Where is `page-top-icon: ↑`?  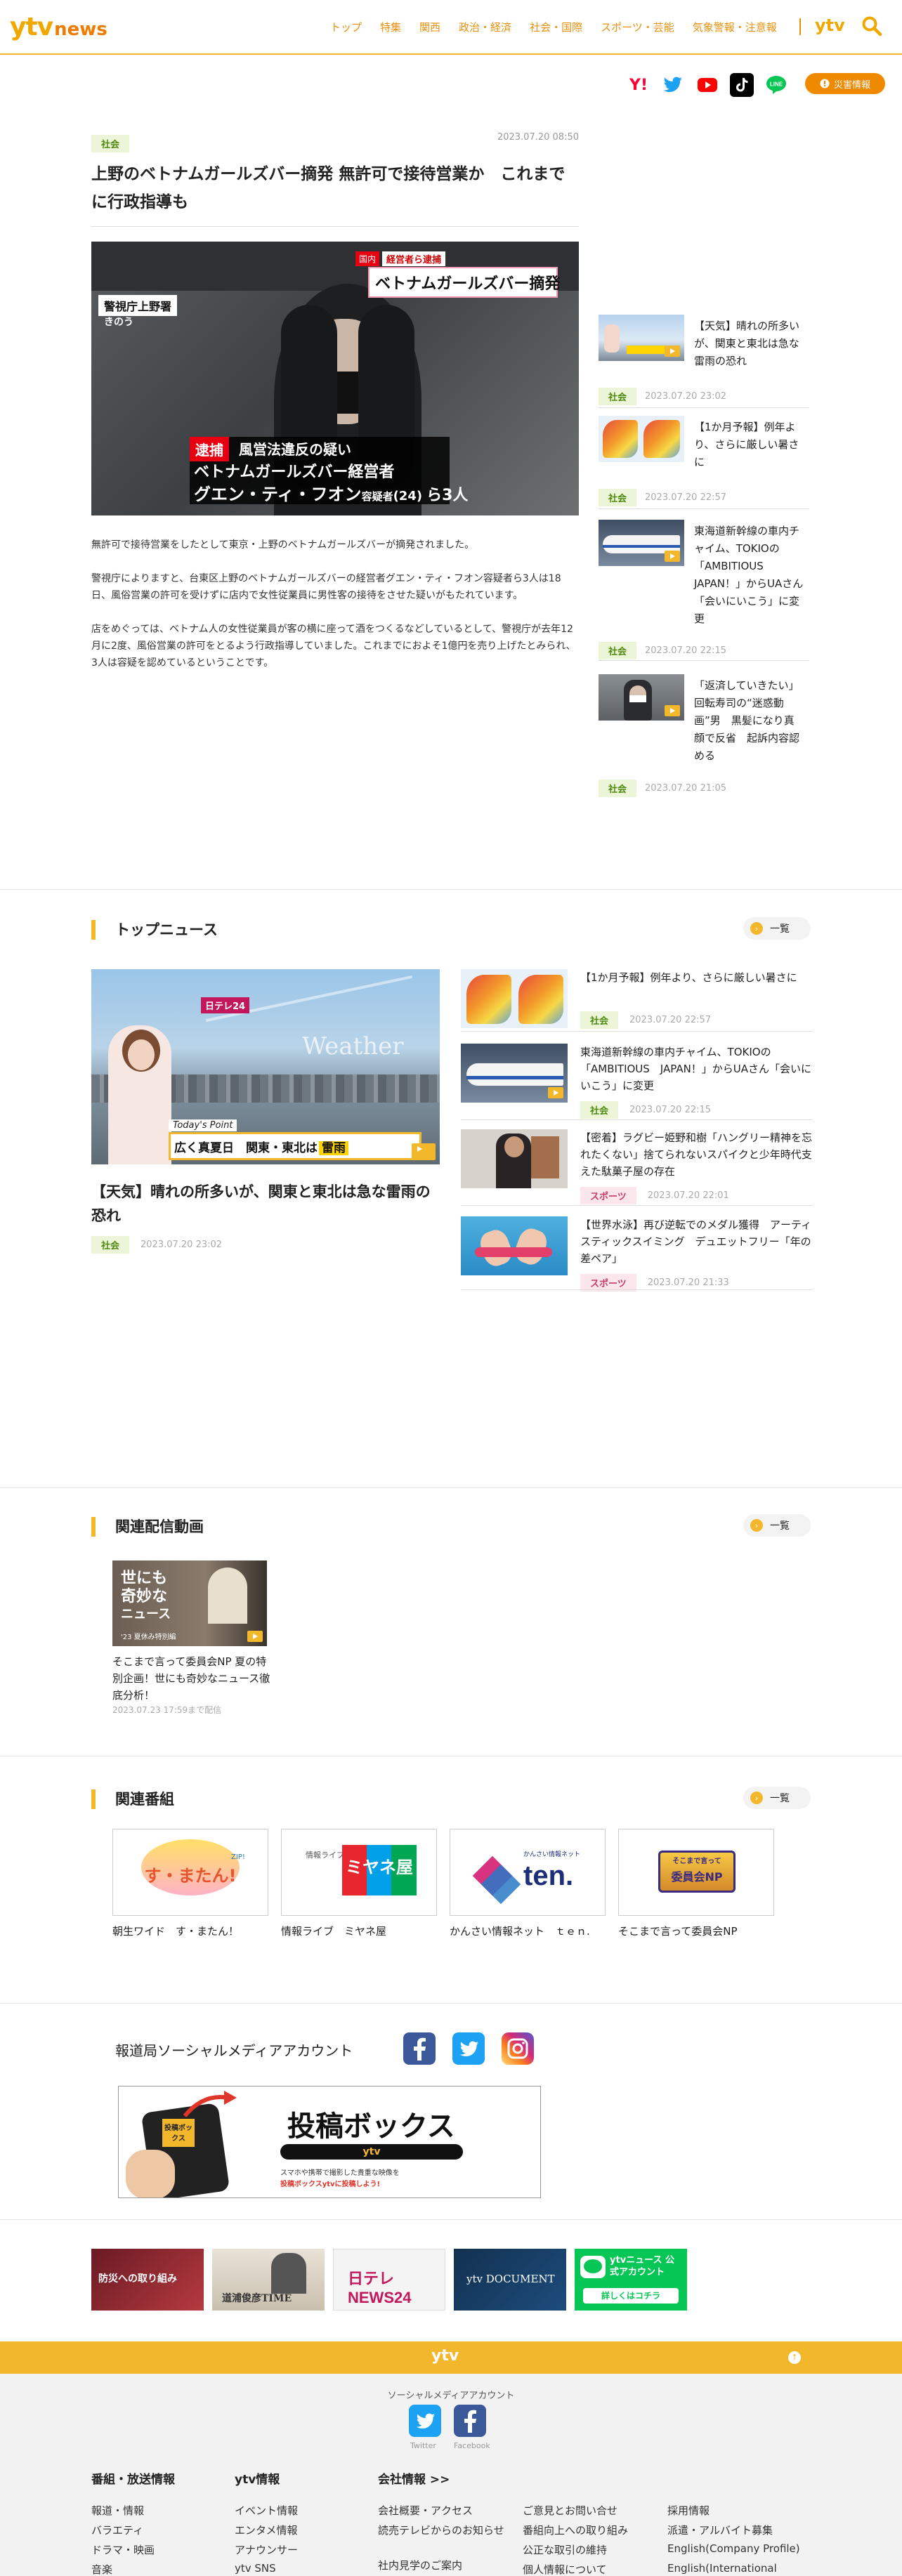
page-top-icon: ↑ is located at coordinates (794, 2357).